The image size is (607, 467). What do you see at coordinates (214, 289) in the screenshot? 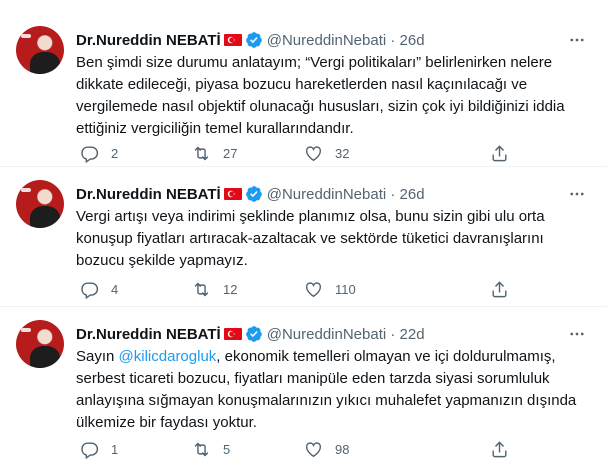
I see `retweet-button: 12` at bounding box center [214, 289].